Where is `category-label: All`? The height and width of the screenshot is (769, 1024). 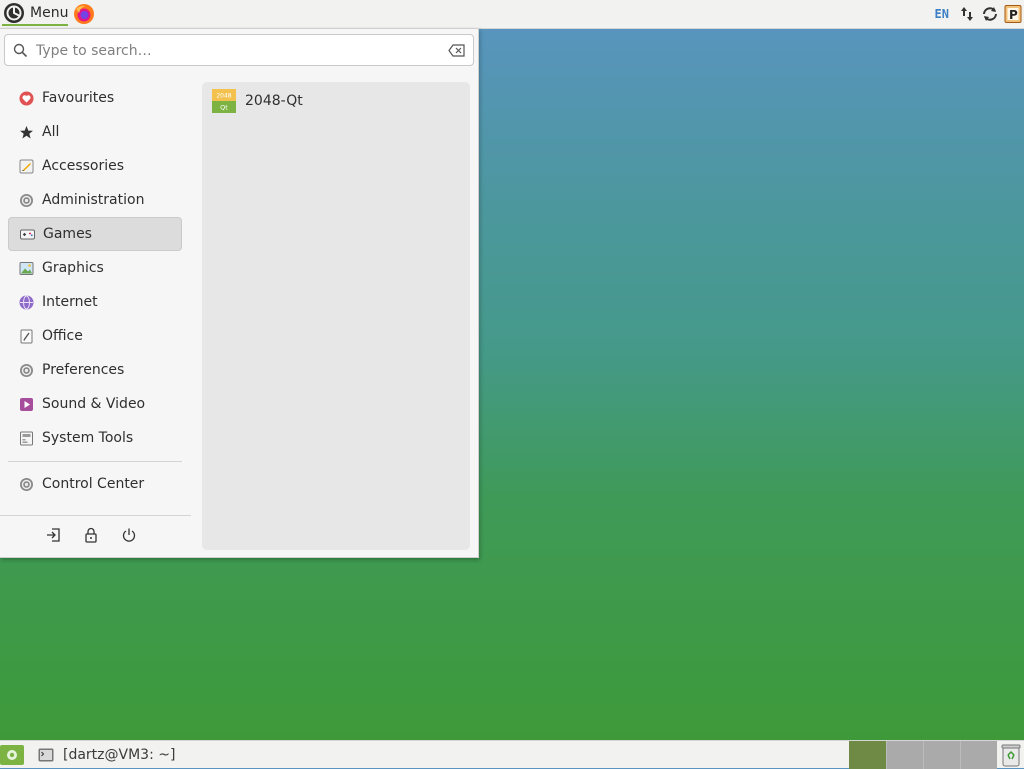
category-label: All is located at coordinates (51, 132).